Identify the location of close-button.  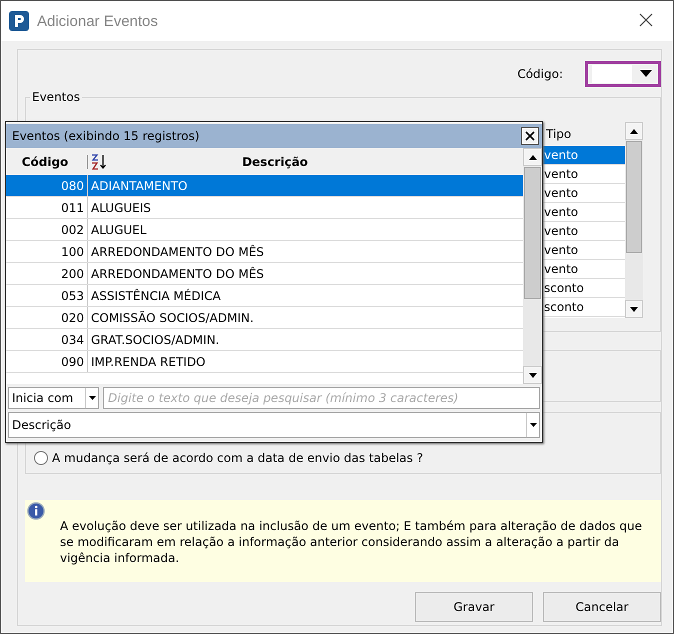
(530, 136).